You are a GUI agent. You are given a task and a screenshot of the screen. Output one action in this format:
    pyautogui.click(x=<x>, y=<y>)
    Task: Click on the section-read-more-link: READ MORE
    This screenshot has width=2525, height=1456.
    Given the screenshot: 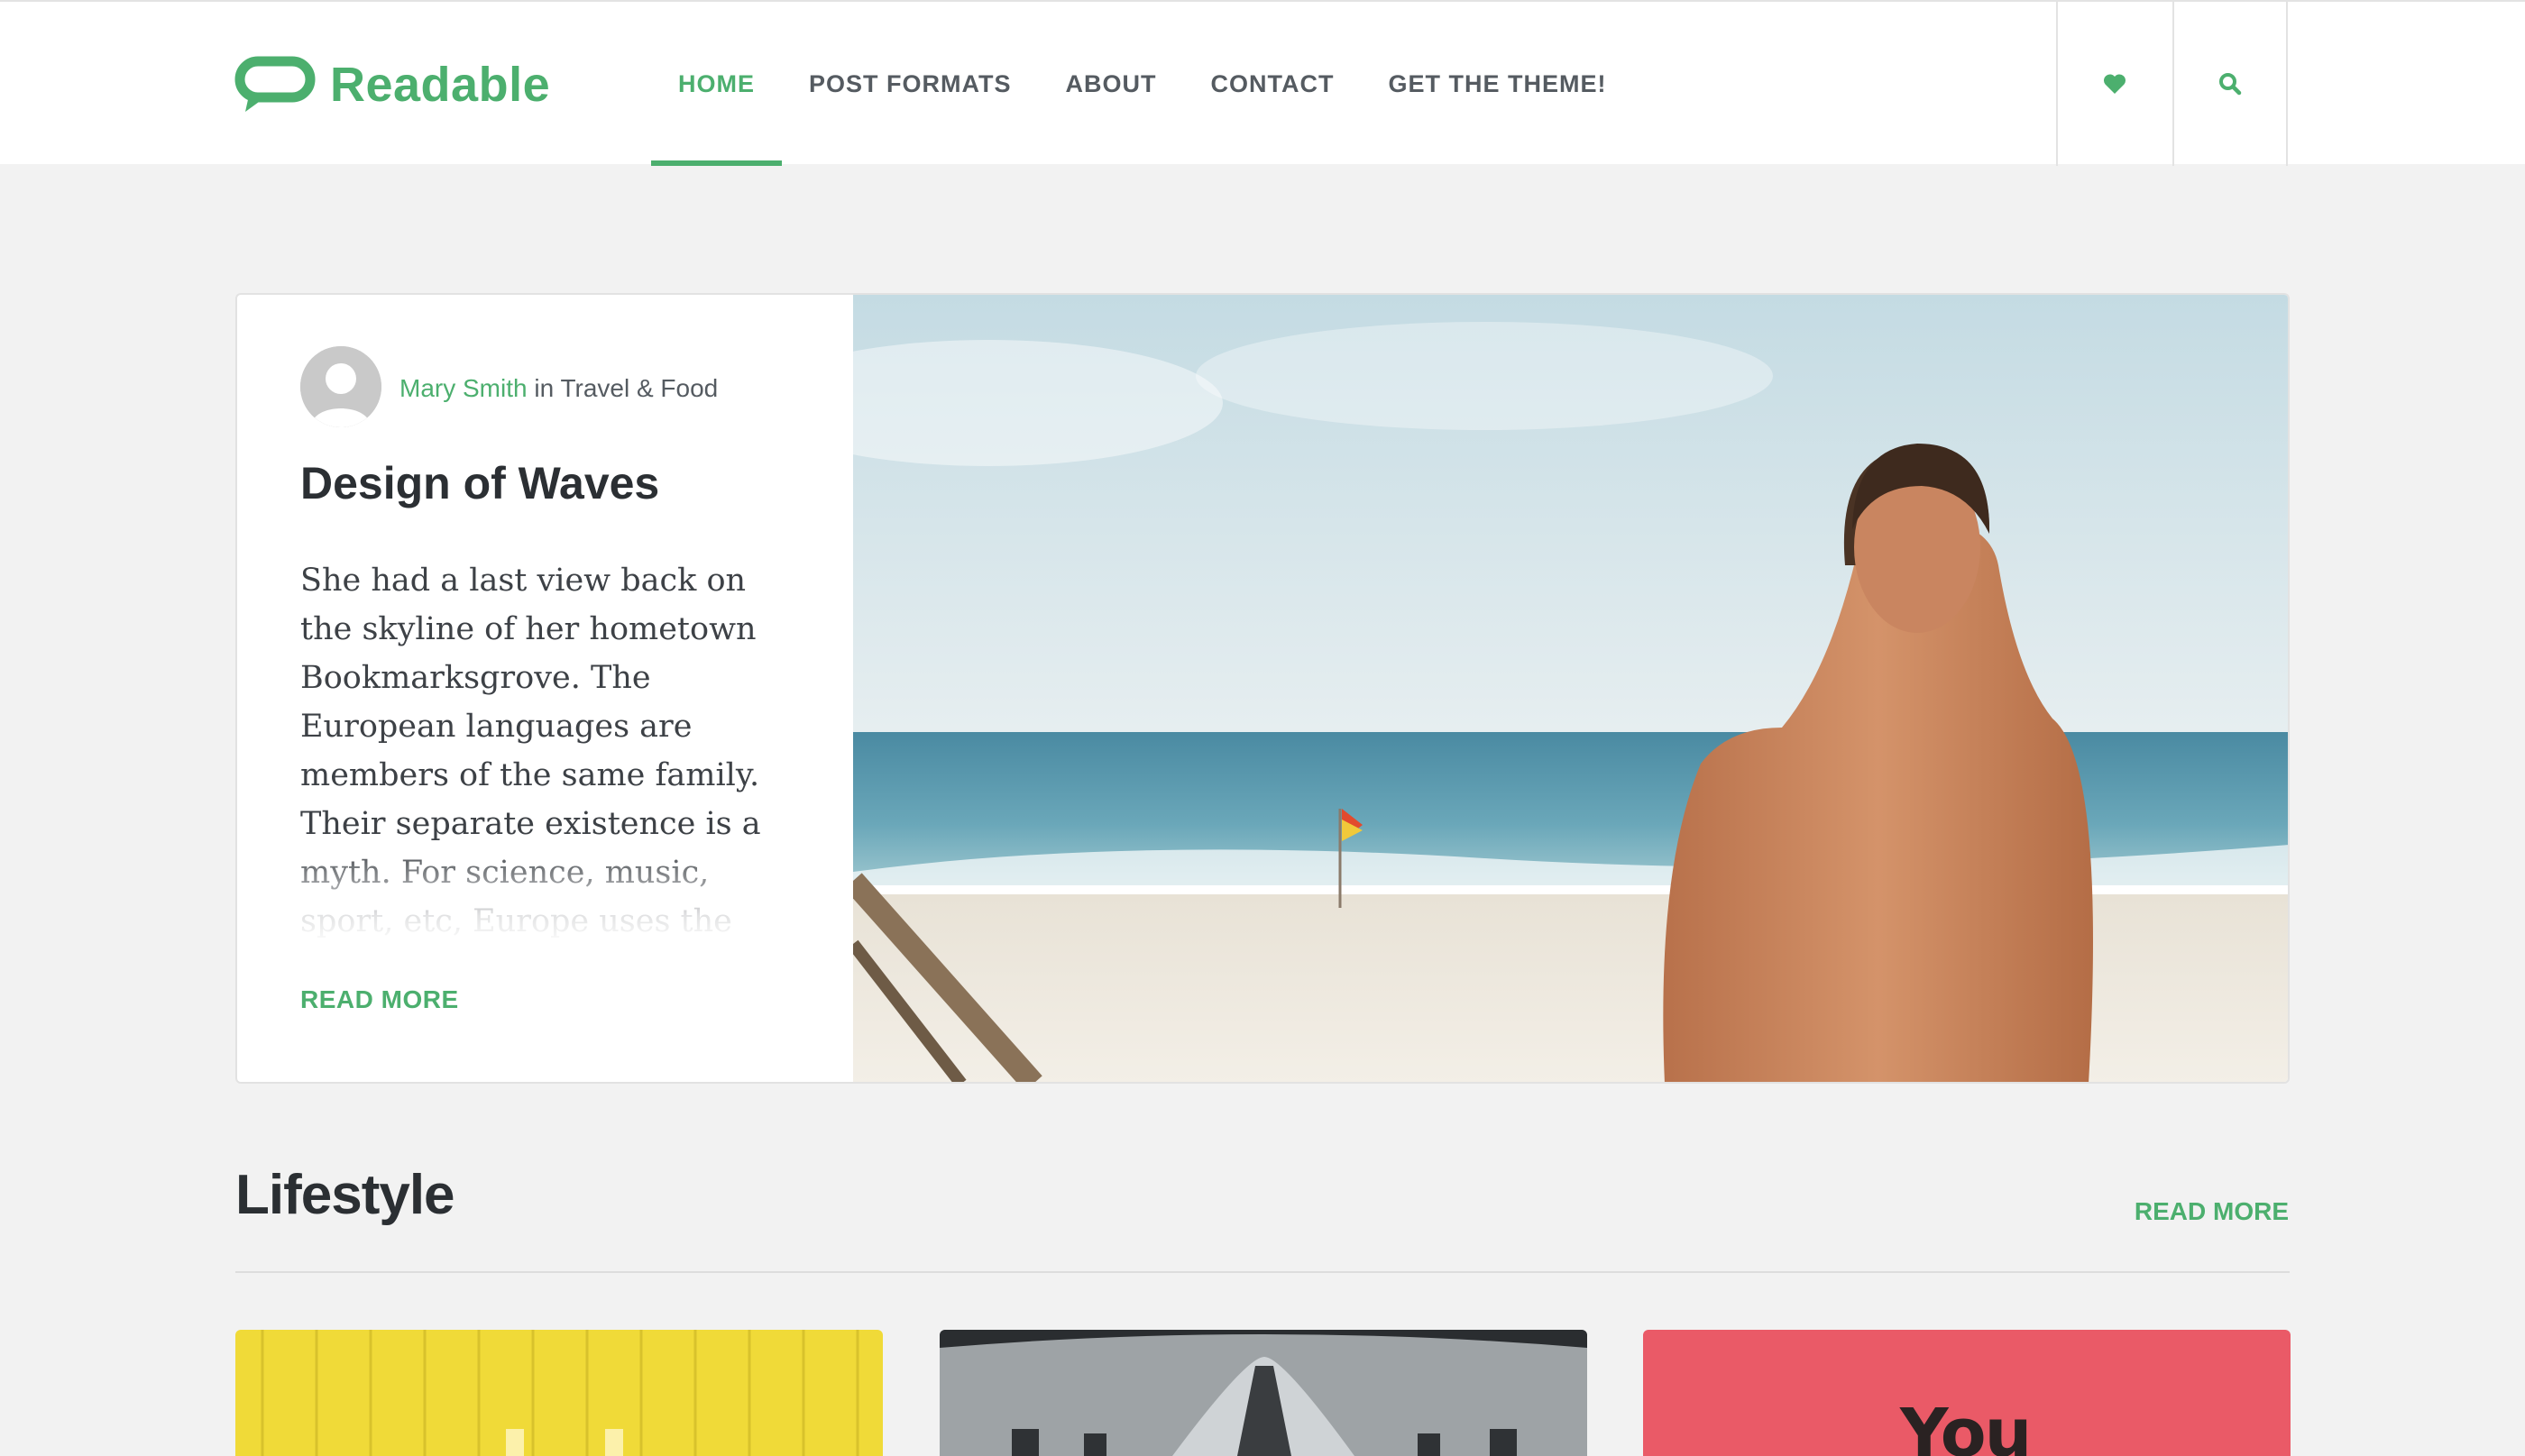 What is the action you would take?
    pyautogui.click(x=2212, y=1211)
    